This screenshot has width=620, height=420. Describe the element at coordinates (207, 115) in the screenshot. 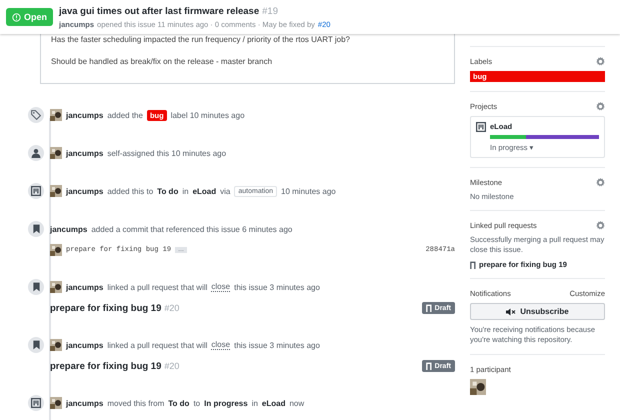

I see `event-text: label 10 minutes ago` at that location.